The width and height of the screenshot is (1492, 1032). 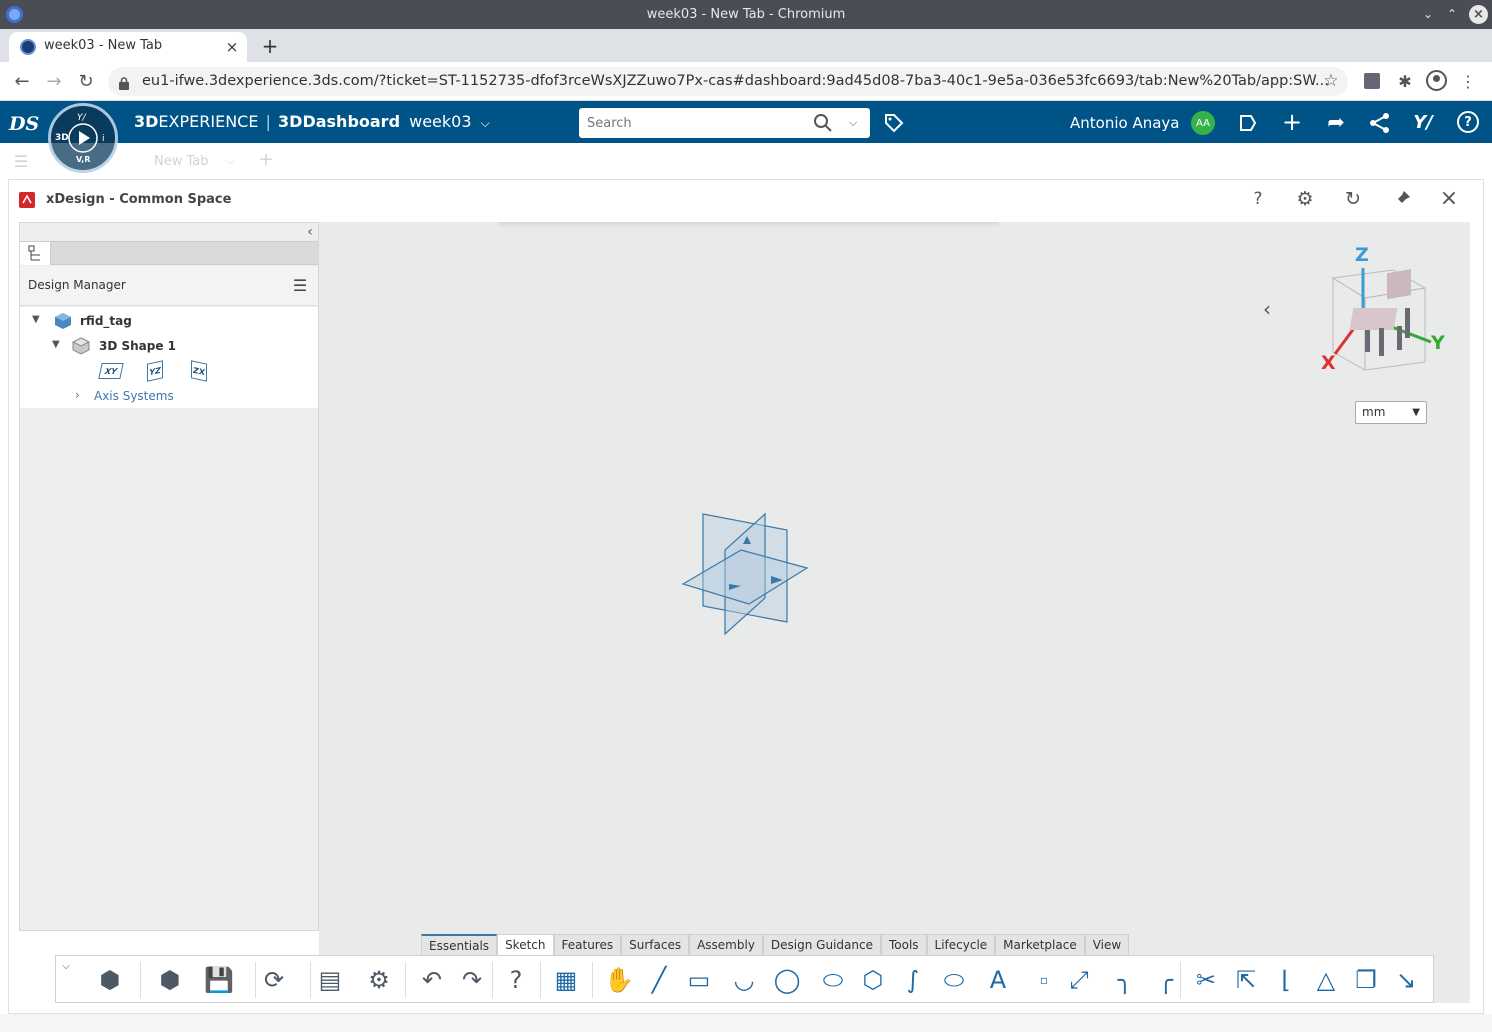 What do you see at coordinates (1166, 980) in the screenshot?
I see `chamfer-icon: ╭` at bounding box center [1166, 980].